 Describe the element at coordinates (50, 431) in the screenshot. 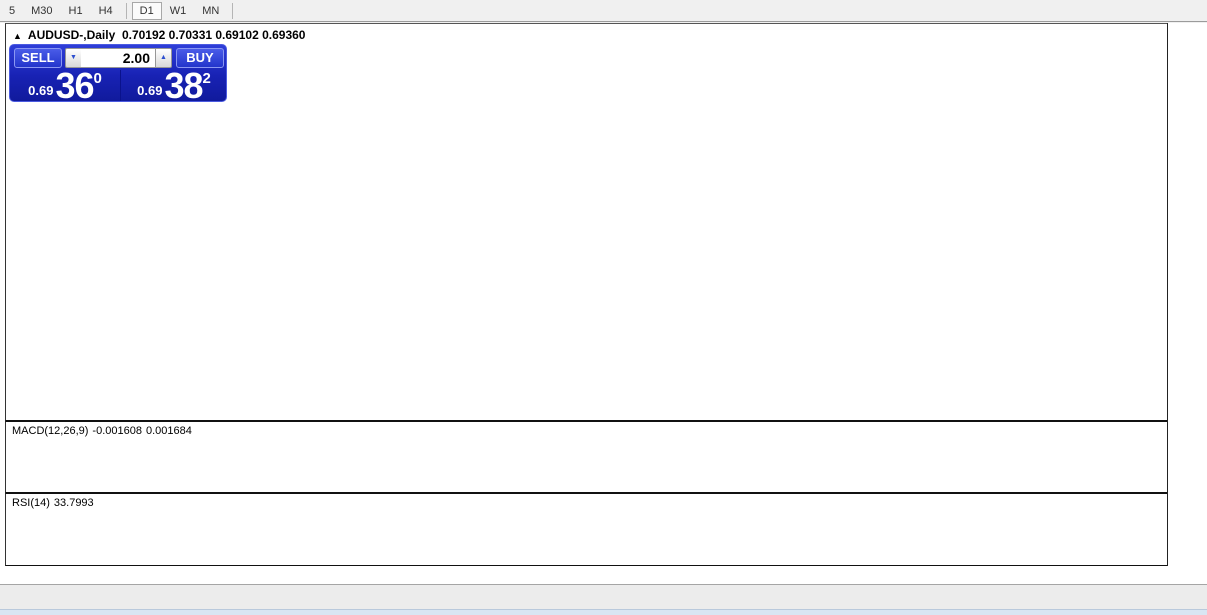

I see `macd-name: MACD(12,26,9)` at that location.